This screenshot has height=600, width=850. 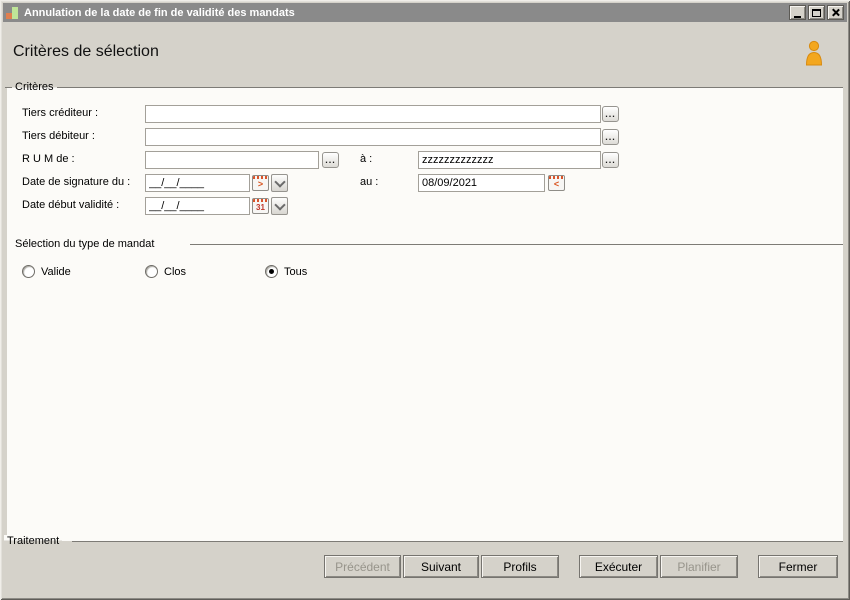 I want to click on minimize-button, so click(x=797, y=12).